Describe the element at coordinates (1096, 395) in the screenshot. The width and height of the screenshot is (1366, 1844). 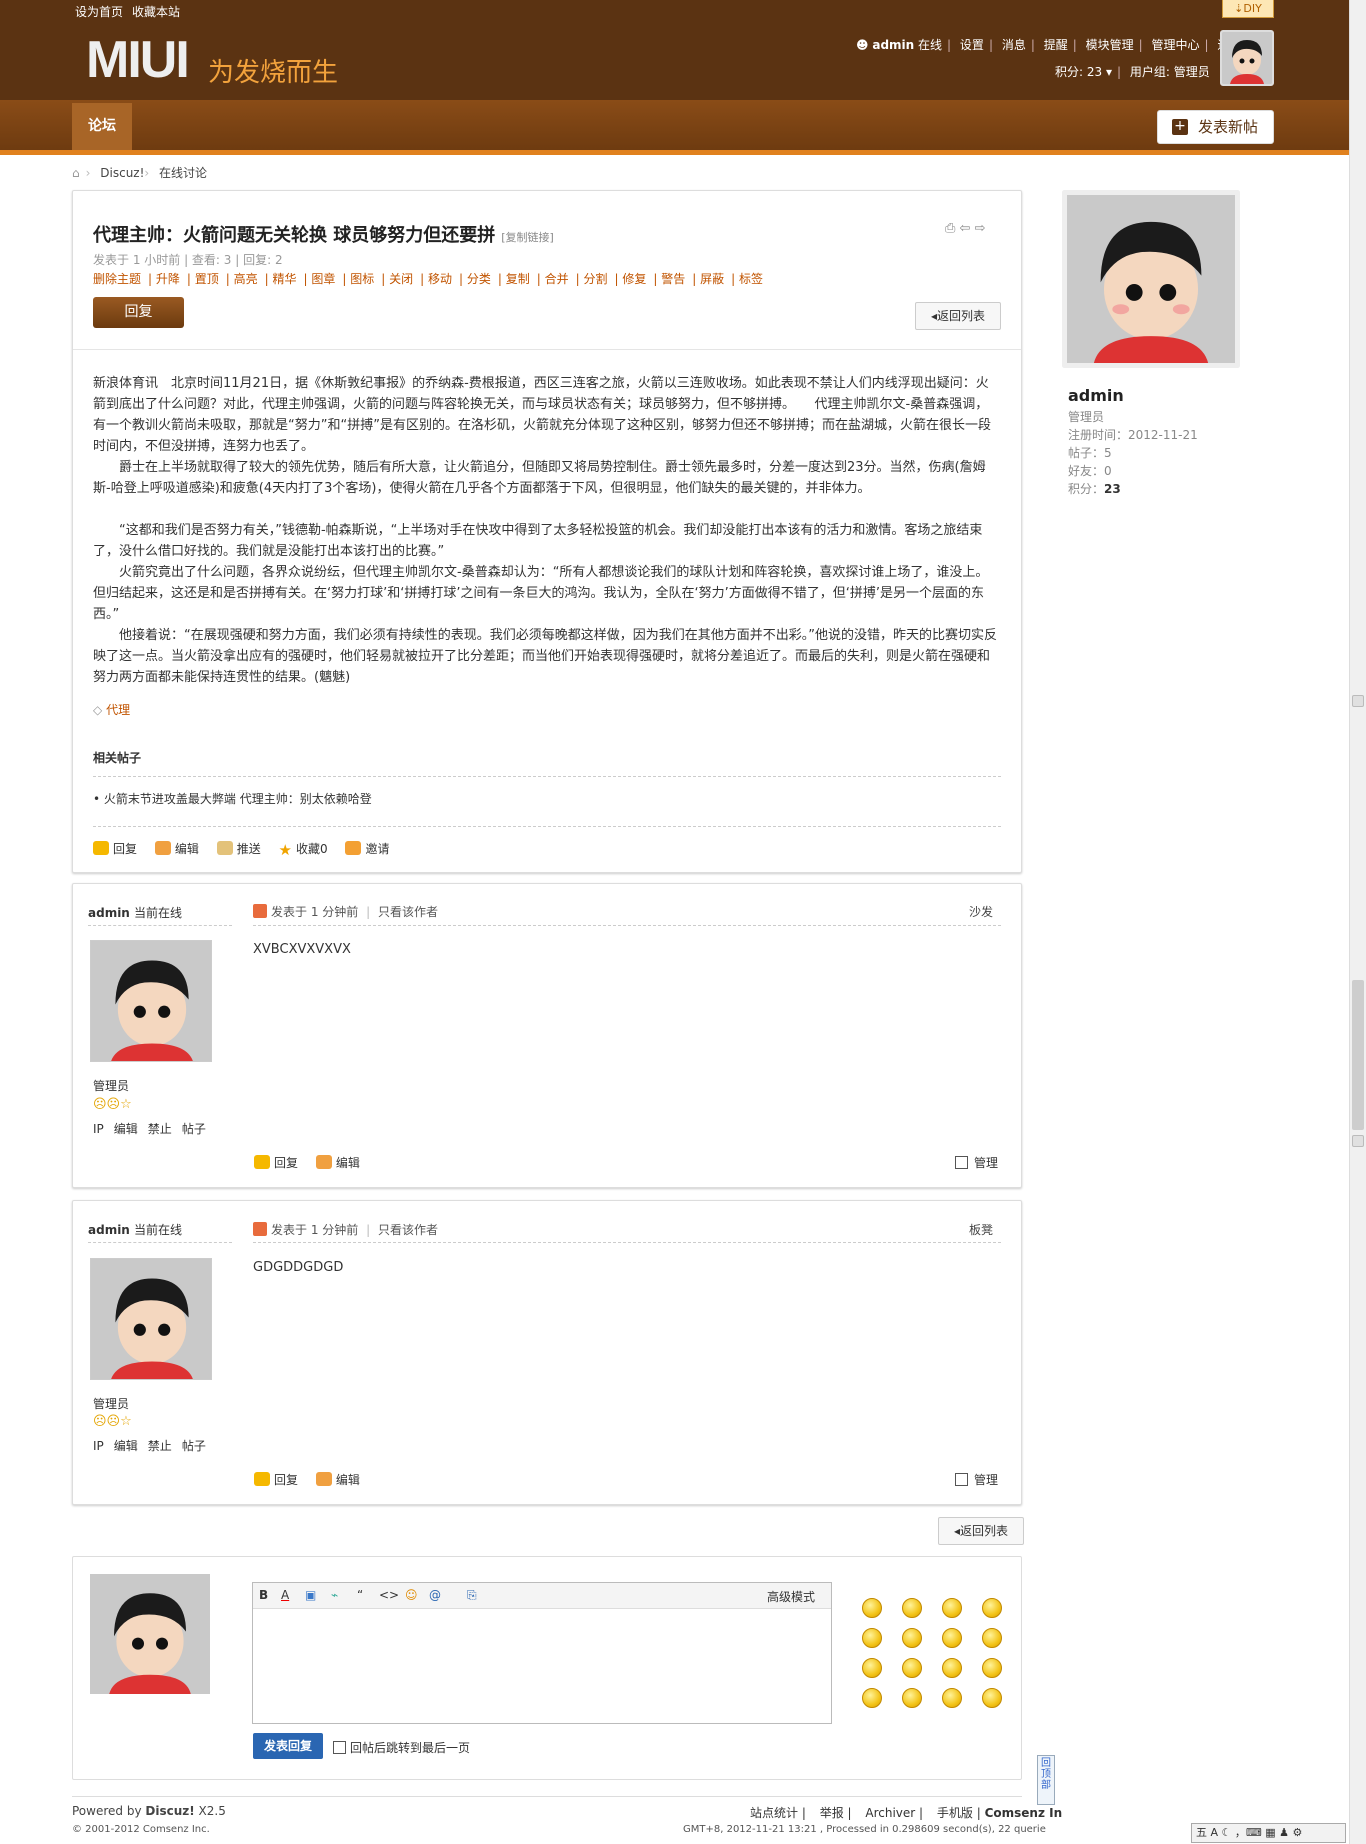
I see `author-name: admin` at that location.